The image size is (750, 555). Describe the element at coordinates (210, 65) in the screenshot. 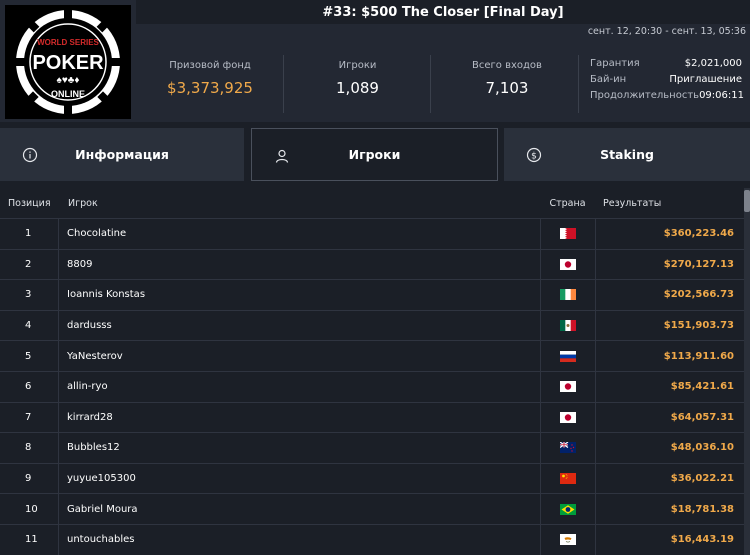

I see `prize-pool-label: Призовой фонд` at that location.